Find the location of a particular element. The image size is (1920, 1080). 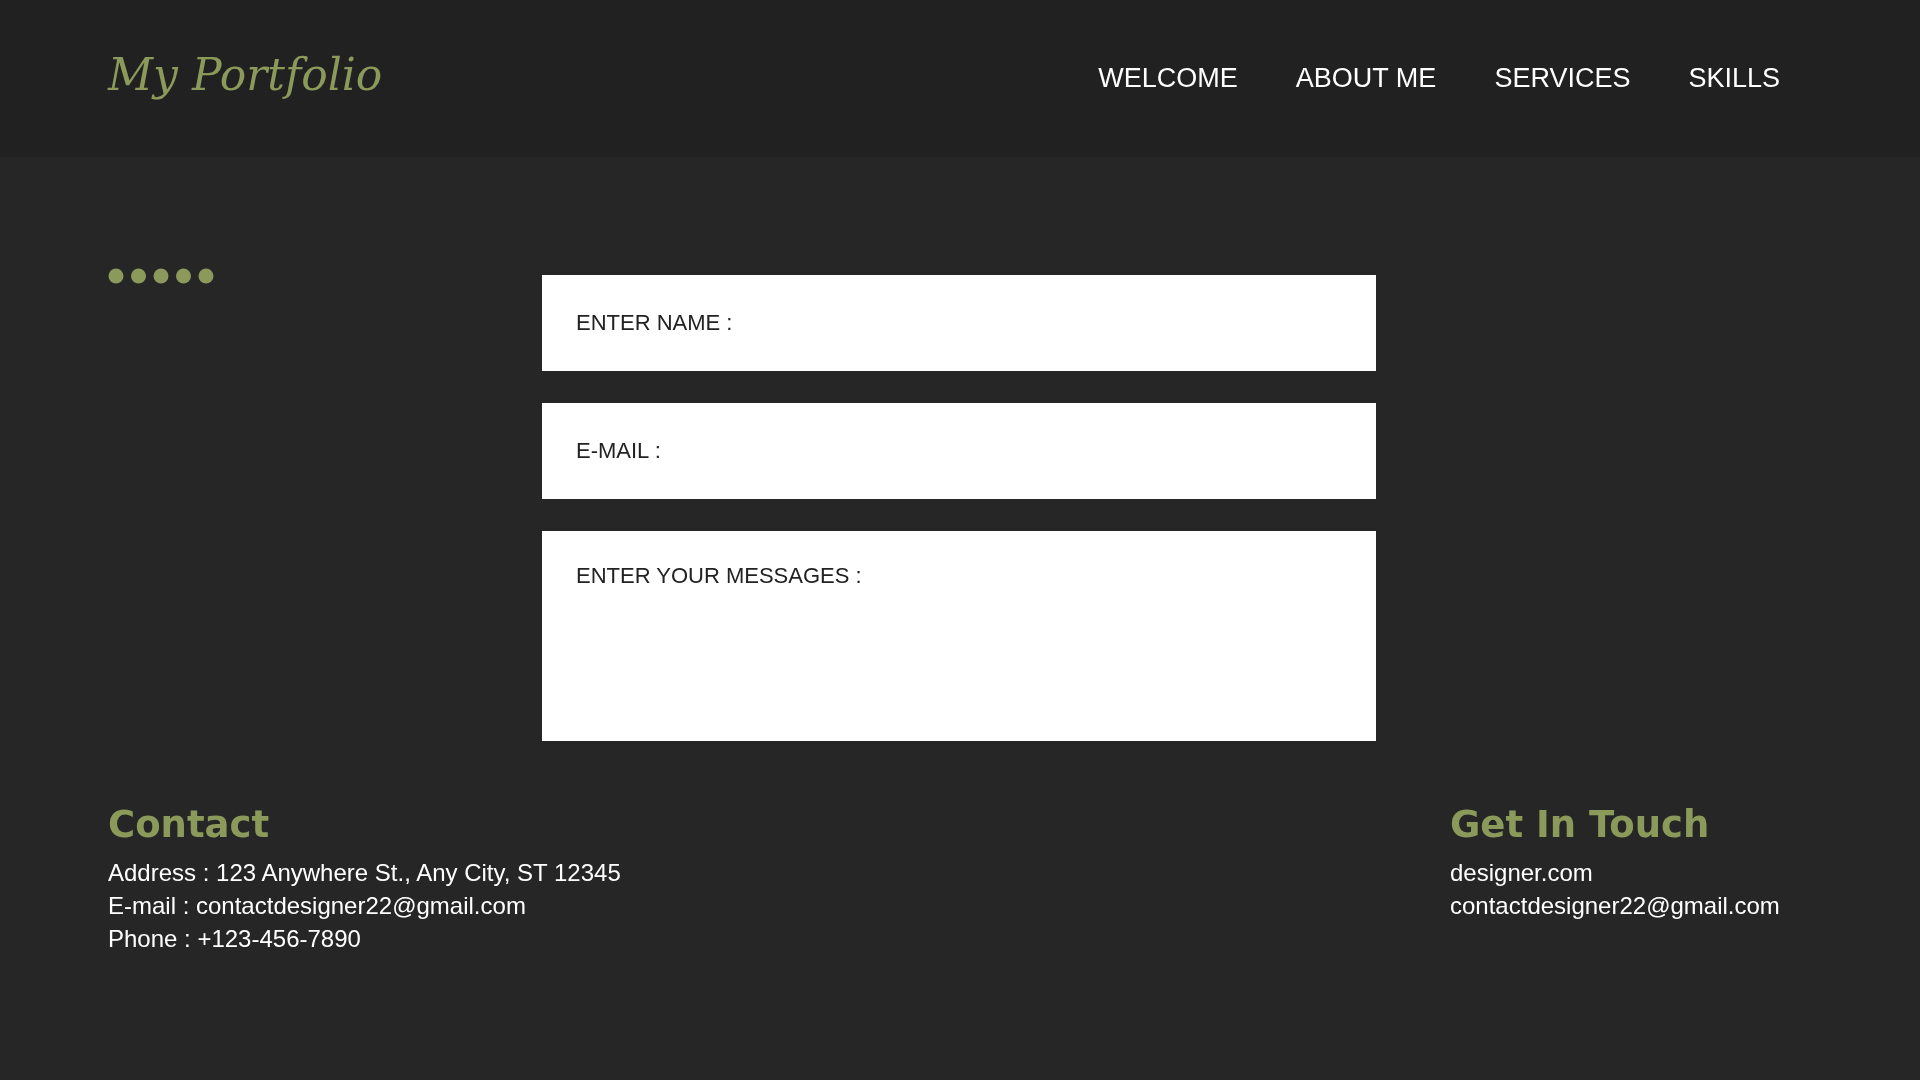

get-in-touch-heading: Get In Touch is located at coordinates (1580, 824).